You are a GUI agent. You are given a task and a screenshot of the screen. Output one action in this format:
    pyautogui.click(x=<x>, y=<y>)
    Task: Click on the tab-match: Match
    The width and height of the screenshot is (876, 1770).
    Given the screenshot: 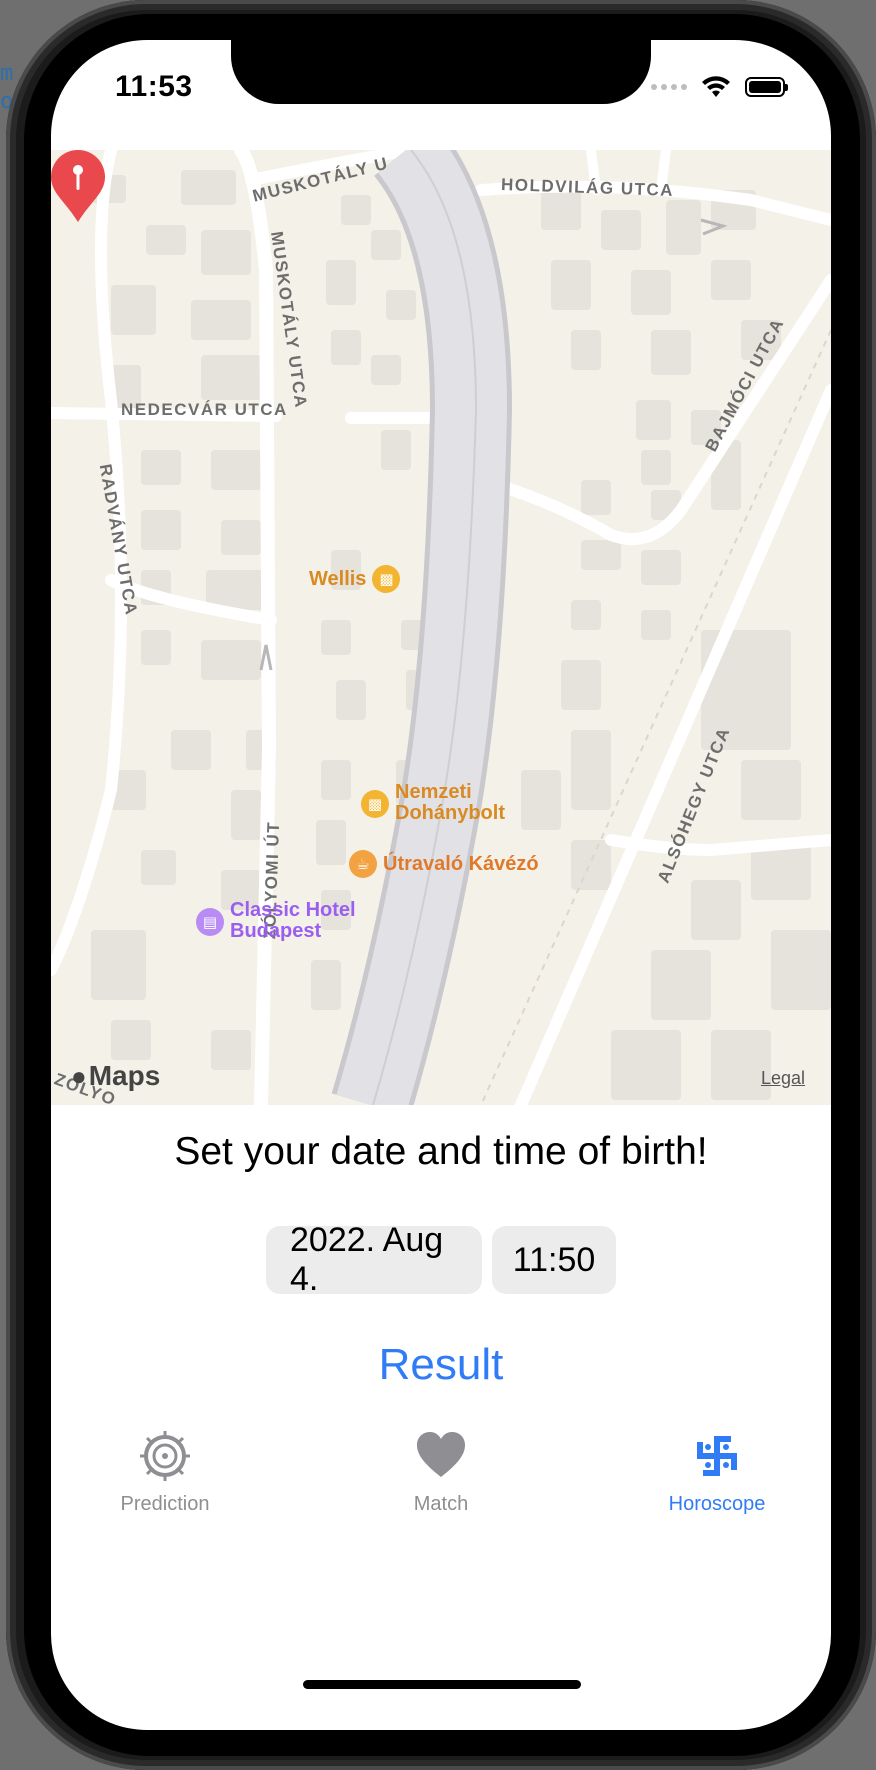 What is the action you would take?
    pyautogui.click(x=441, y=1473)
    